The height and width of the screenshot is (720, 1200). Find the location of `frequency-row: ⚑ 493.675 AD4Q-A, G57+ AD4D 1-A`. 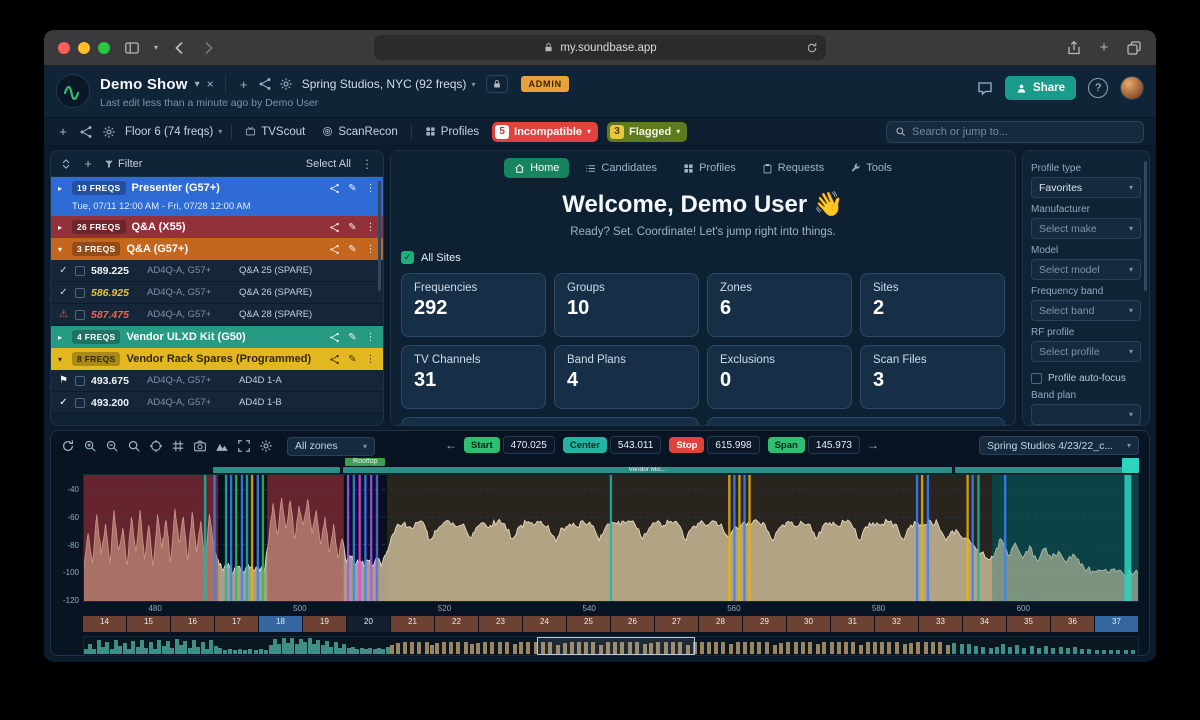

frequency-row: ⚑ 493.675 AD4Q-A, G57+ AD4D 1-A is located at coordinates (217, 381).